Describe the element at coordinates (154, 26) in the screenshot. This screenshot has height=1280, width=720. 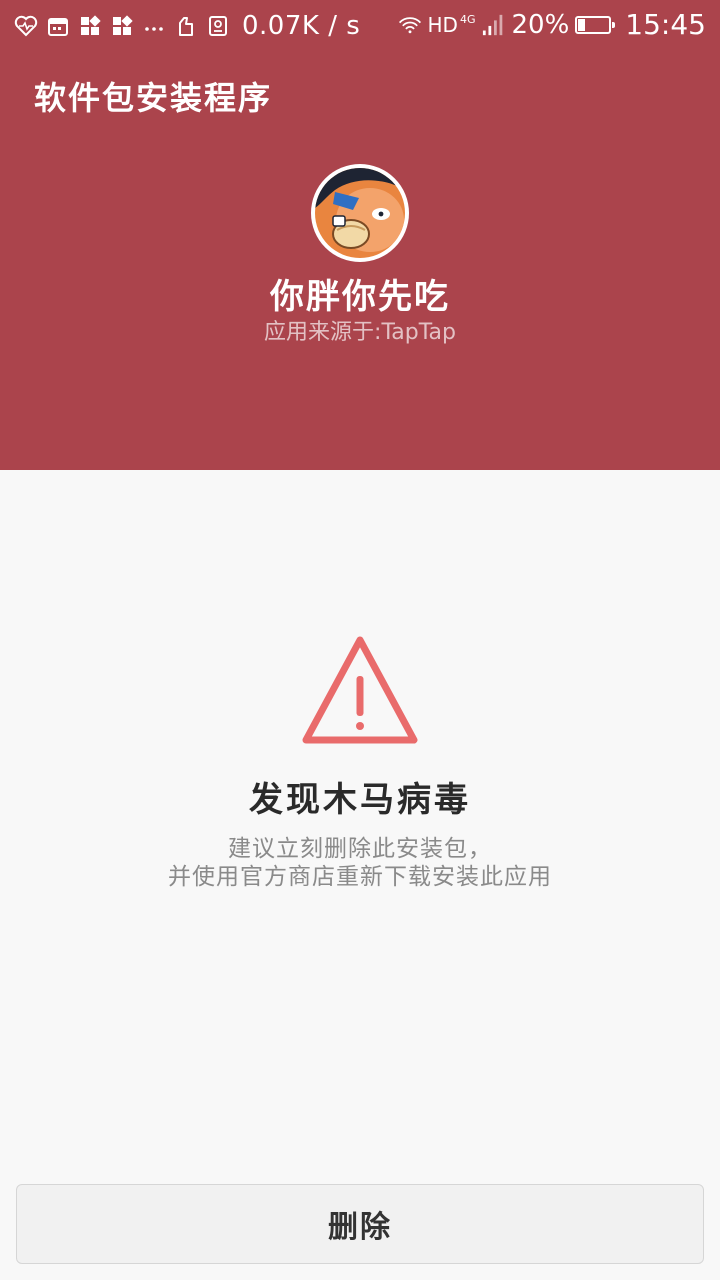
I see `more-dots-icon` at that location.